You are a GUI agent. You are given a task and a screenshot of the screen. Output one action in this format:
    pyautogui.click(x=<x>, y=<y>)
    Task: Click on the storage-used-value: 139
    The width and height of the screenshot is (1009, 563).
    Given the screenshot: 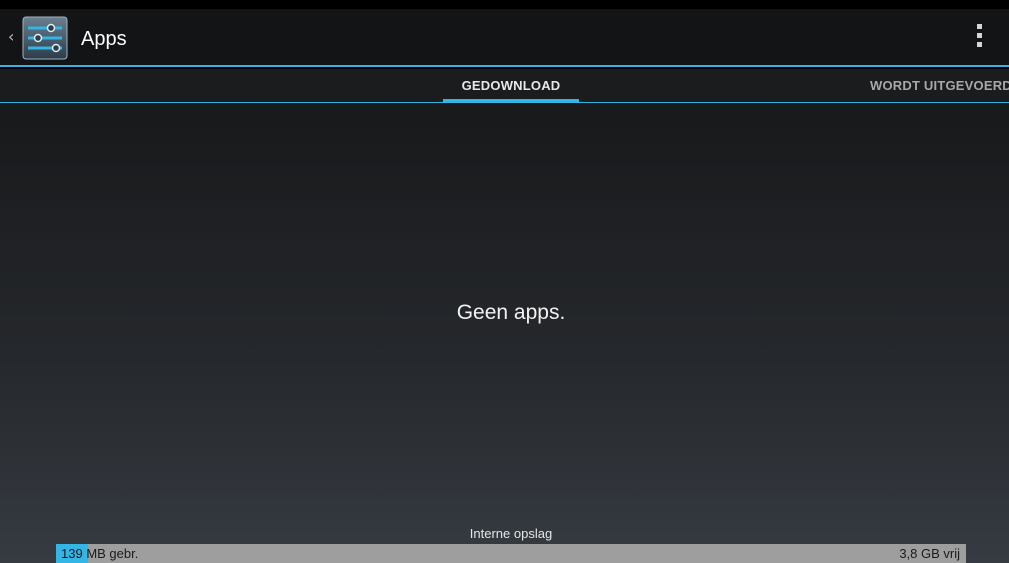 What is the action you would take?
    pyautogui.click(x=72, y=553)
    